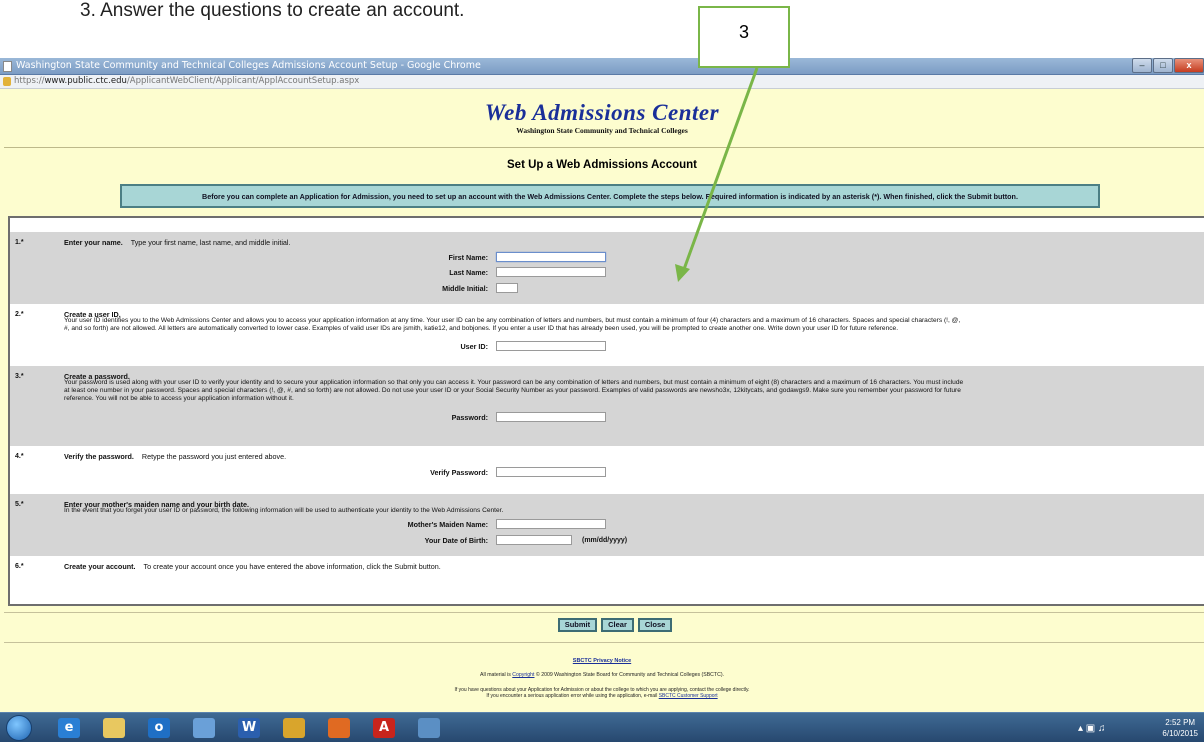  I want to click on taskbar-acrobat-button: A, so click(384, 728).